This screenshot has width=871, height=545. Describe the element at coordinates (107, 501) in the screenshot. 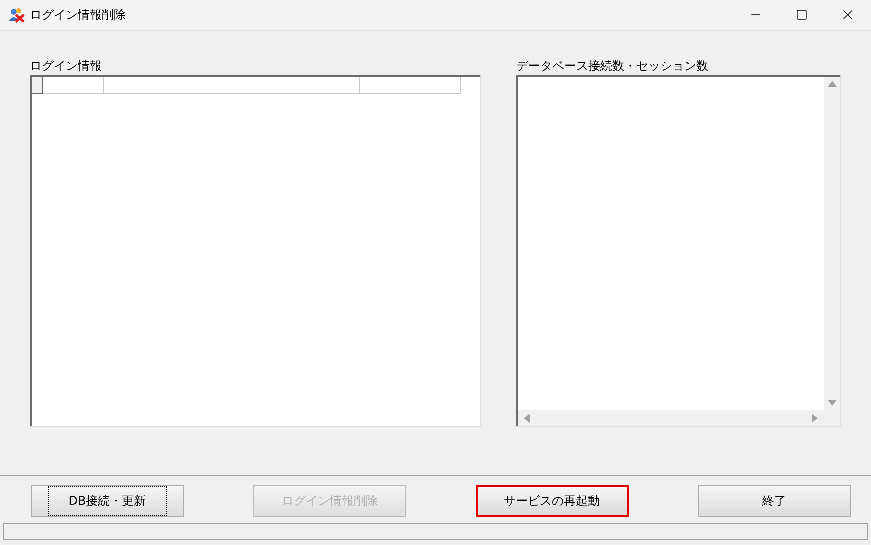

I see `action-button: DB接続・更新` at that location.